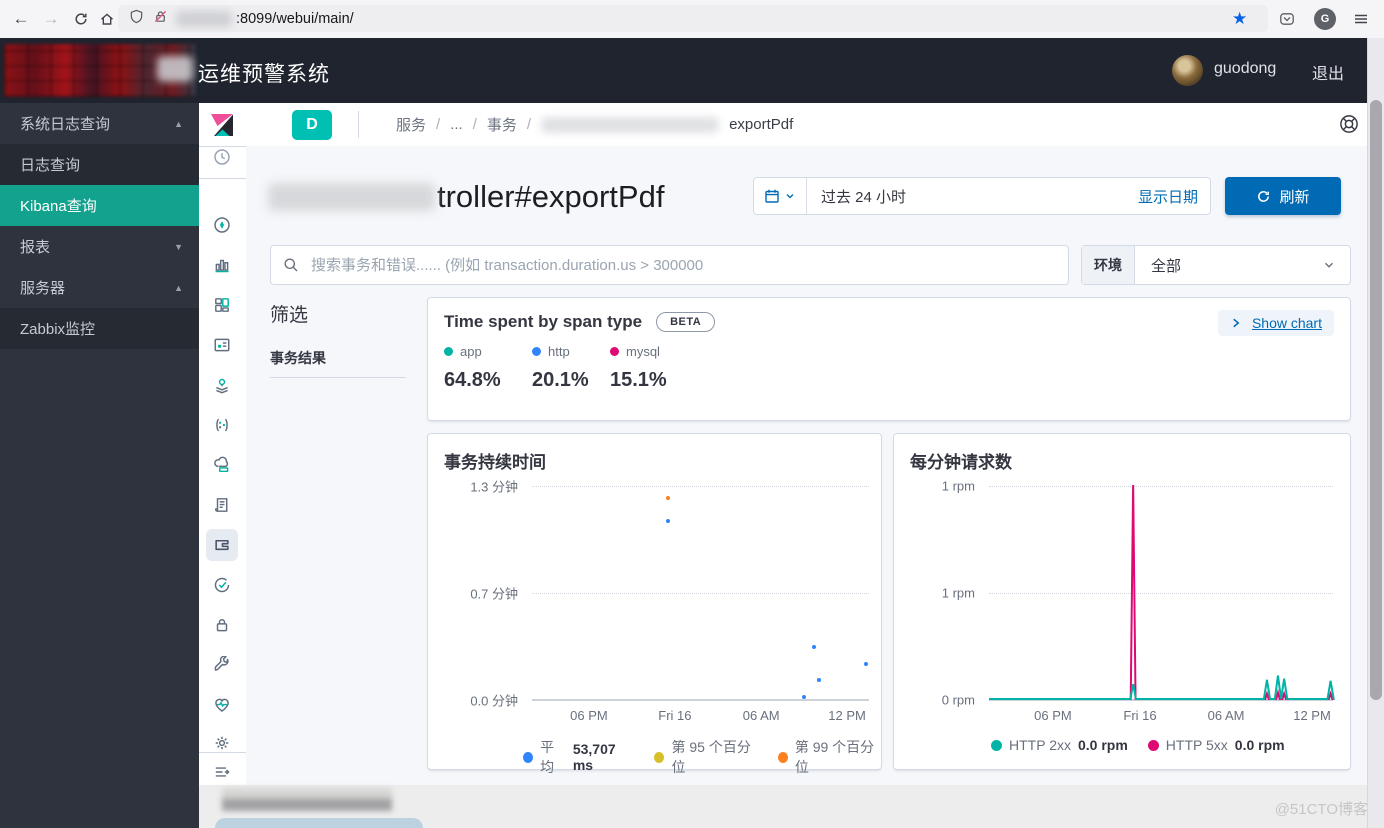  Describe the element at coordinates (1376, 400) in the screenshot. I see `scrollbar-thumb` at that location.